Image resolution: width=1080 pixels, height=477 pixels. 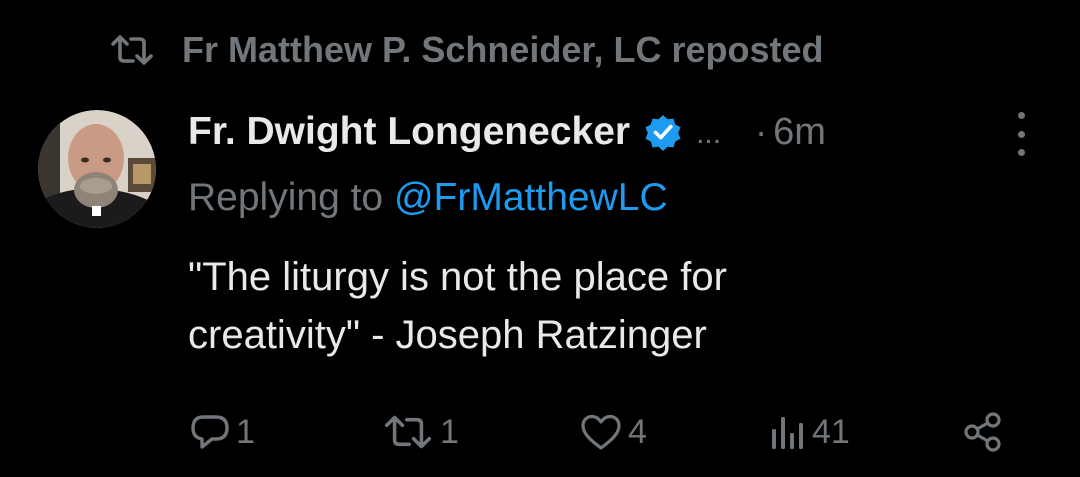 I want to click on reply-button: 1, so click(x=222, y=432).